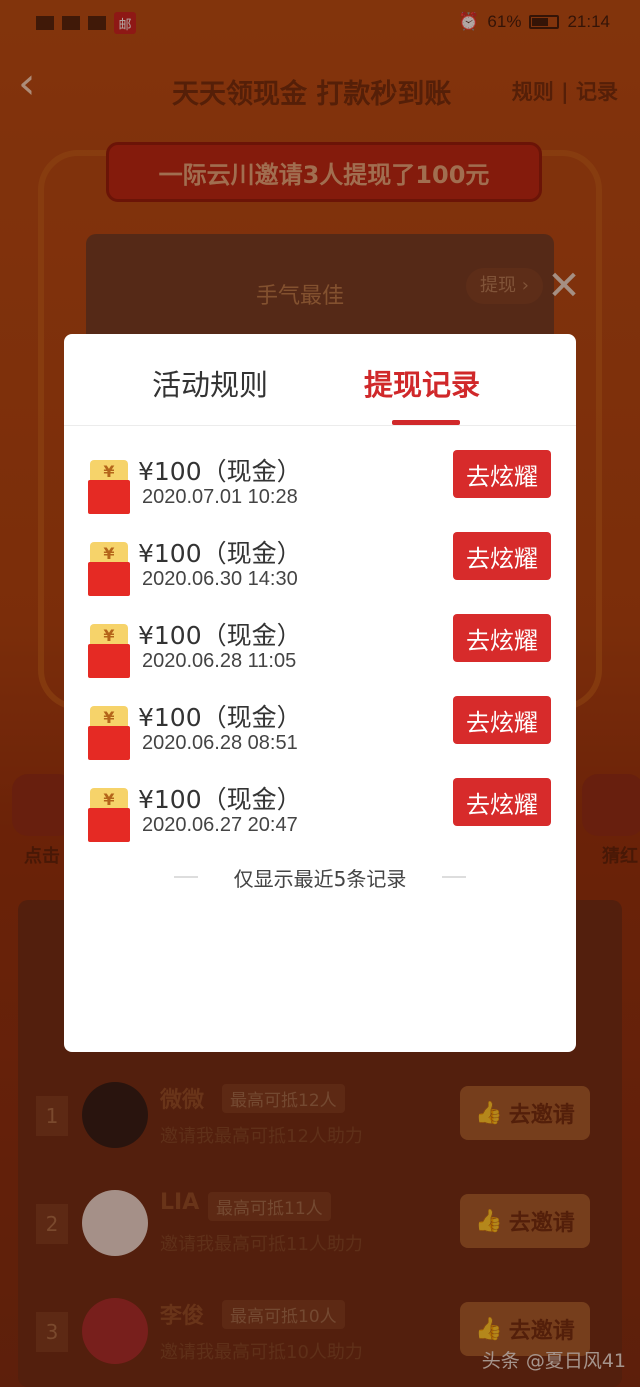 The width and height of the screenshot is (640, 1387). I want to click on record-time: 2020.07.01 10:28, so click(220, 497).